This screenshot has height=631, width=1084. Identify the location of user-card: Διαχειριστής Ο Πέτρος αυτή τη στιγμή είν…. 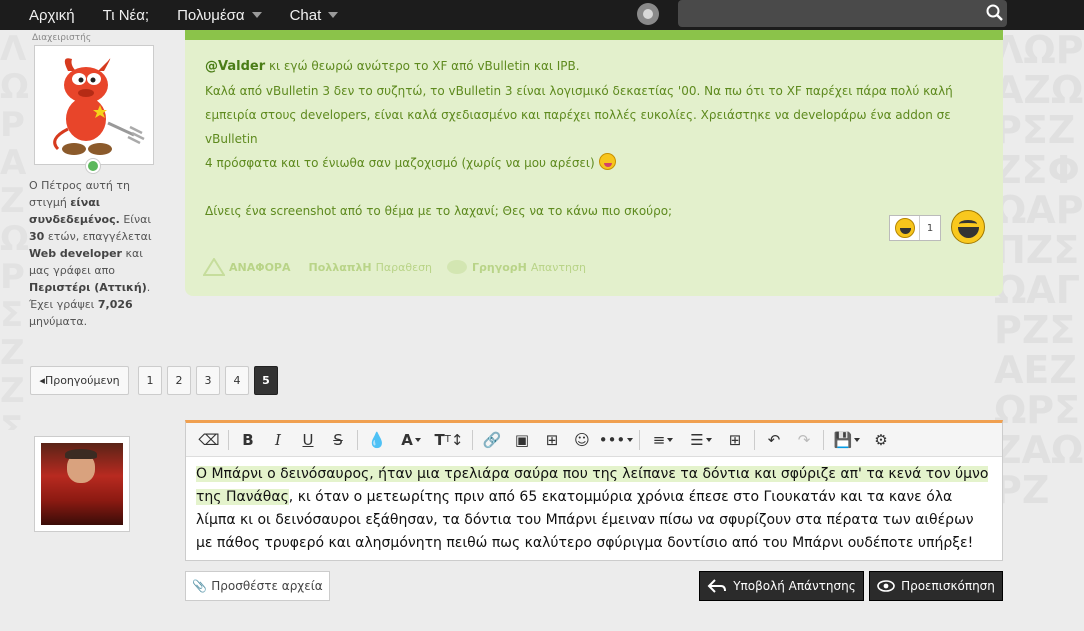
(92, 179).